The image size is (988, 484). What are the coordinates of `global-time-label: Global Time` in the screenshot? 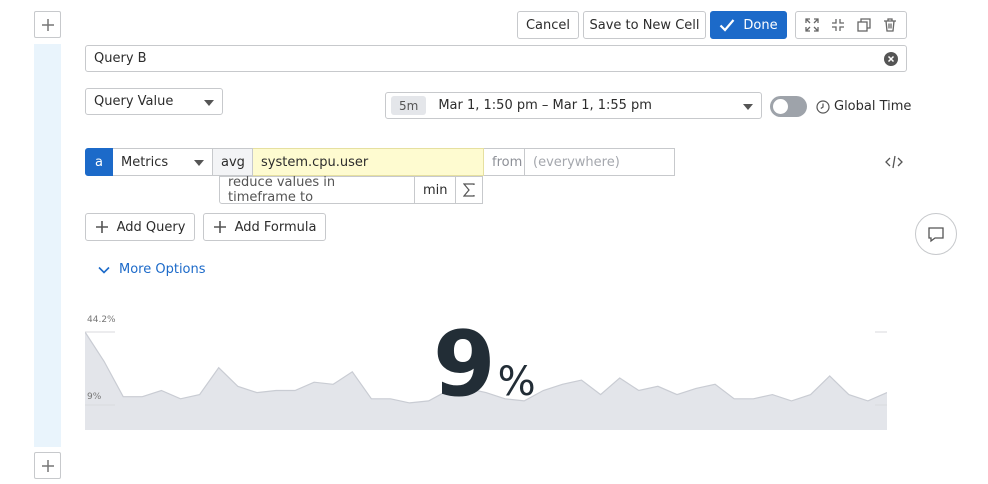 It's located at (873, 106).